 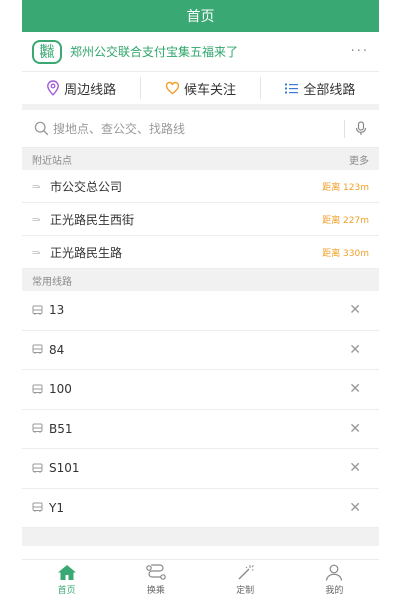 I want to click on quick-all-routes: 全部线路, so click(x=320, y=88).